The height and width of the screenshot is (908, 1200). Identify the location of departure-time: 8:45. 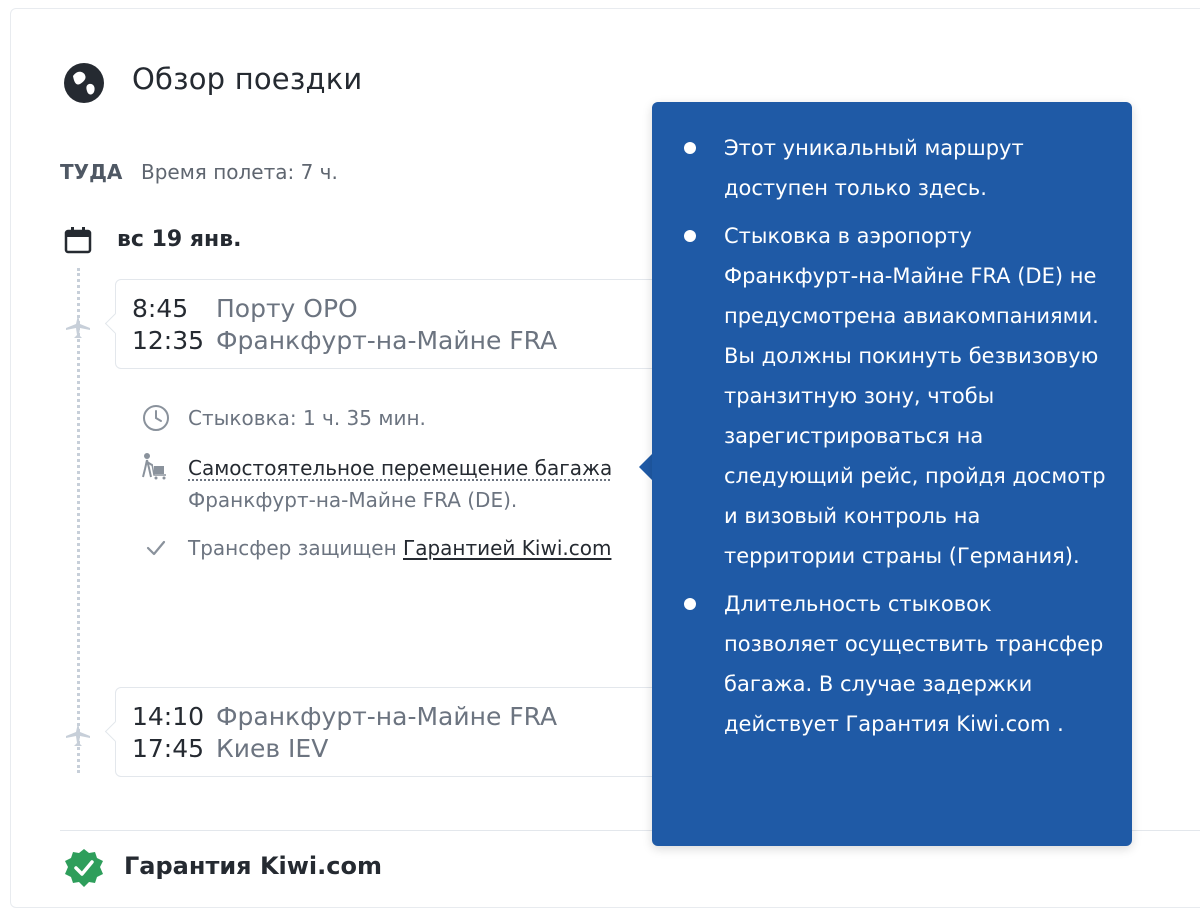
(160, 308).